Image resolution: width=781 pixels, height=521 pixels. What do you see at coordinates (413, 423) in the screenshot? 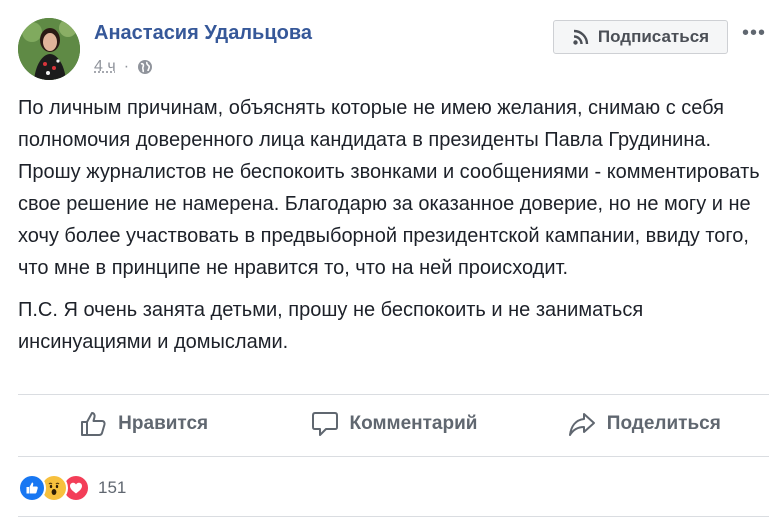
I see `comment-label: Комментарий` at bounding box center [413, 423].